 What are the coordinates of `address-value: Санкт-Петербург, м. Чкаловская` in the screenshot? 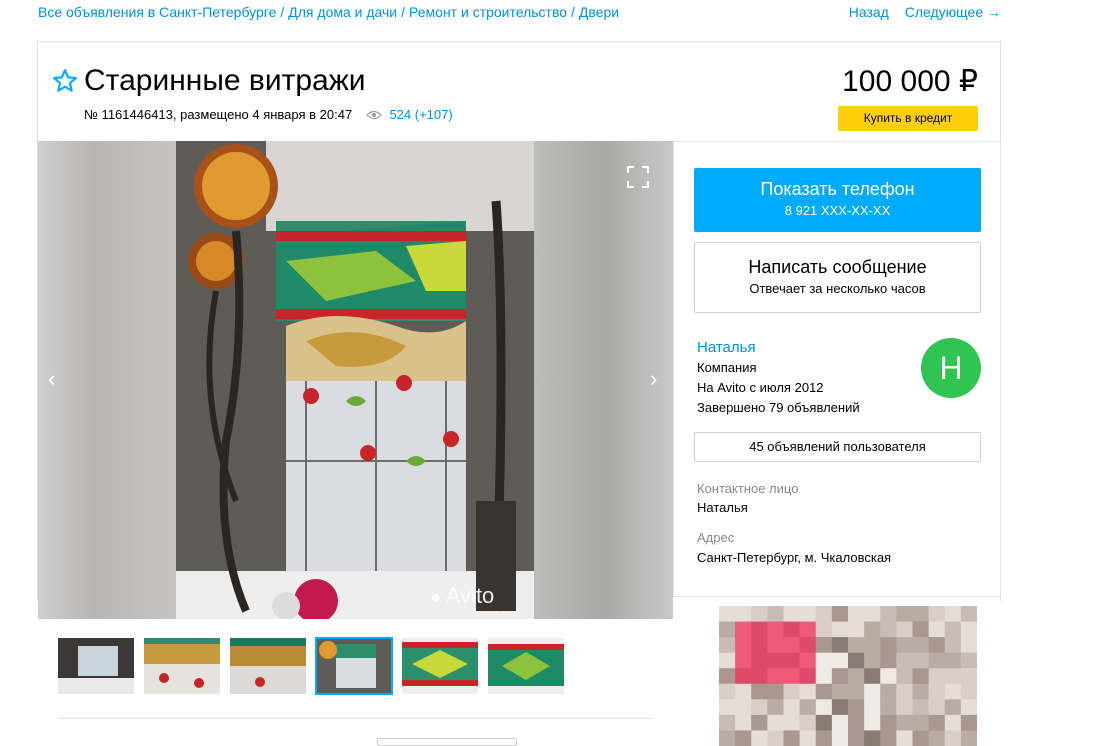 It's located at (794, 557).